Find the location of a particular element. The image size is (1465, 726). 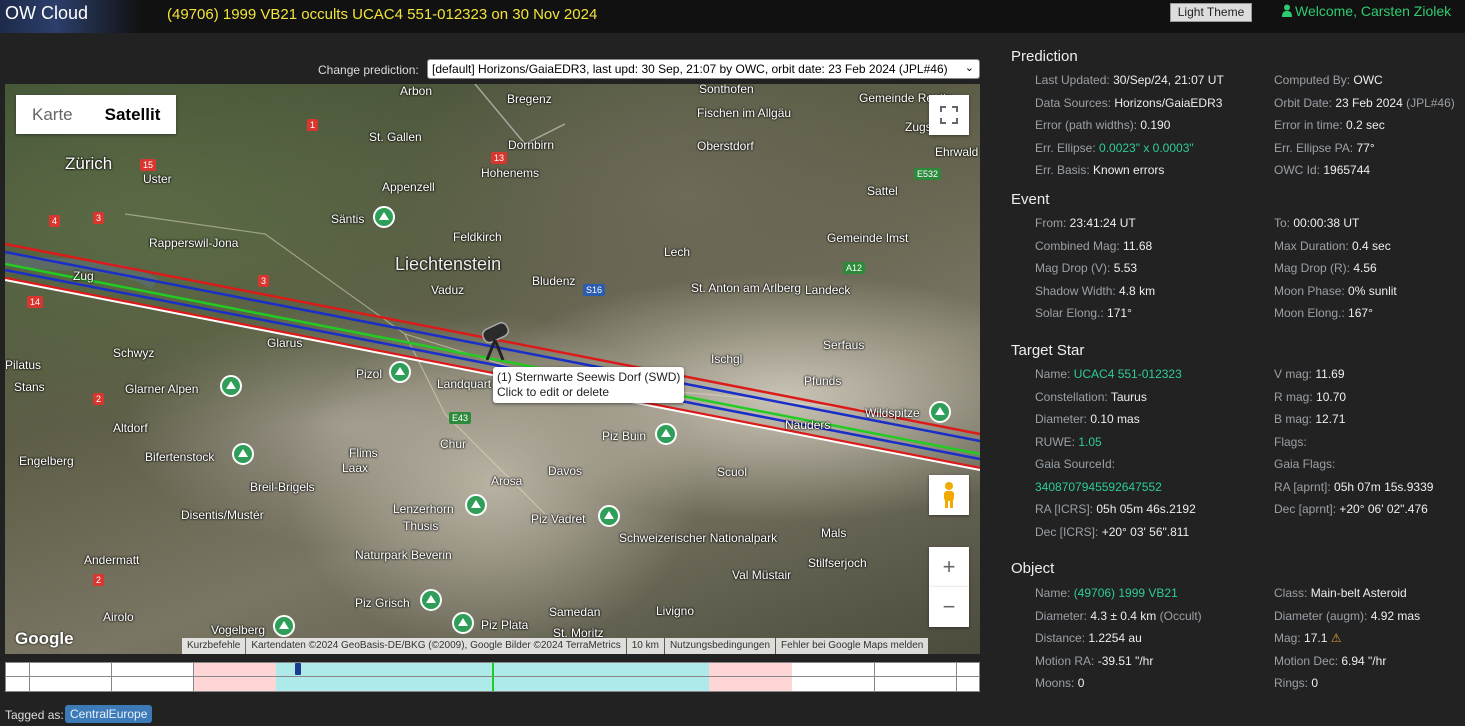

place-label: Landquart is located at coordinates (464, 384).